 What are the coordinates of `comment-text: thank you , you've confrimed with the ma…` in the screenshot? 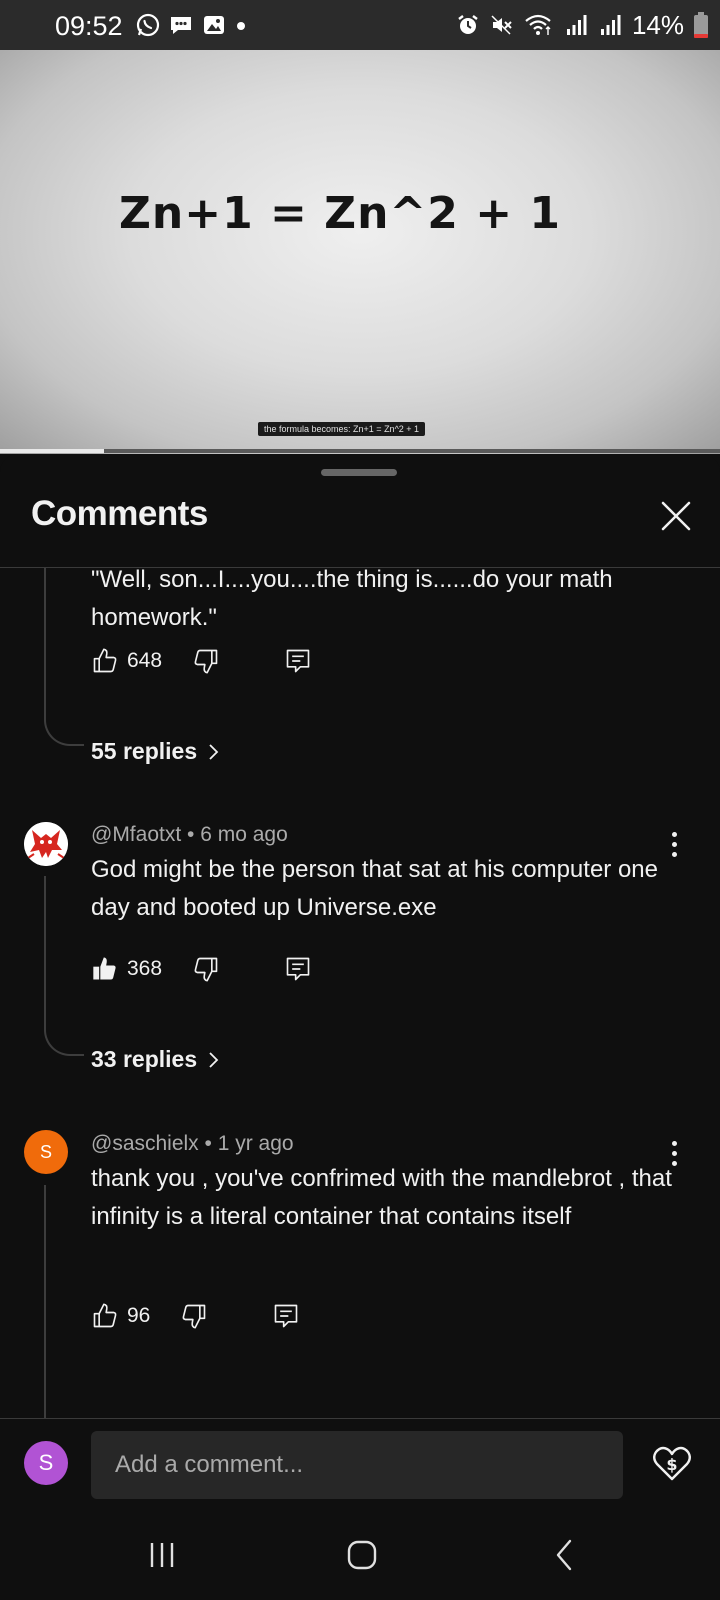 It's located at (381, 1197).